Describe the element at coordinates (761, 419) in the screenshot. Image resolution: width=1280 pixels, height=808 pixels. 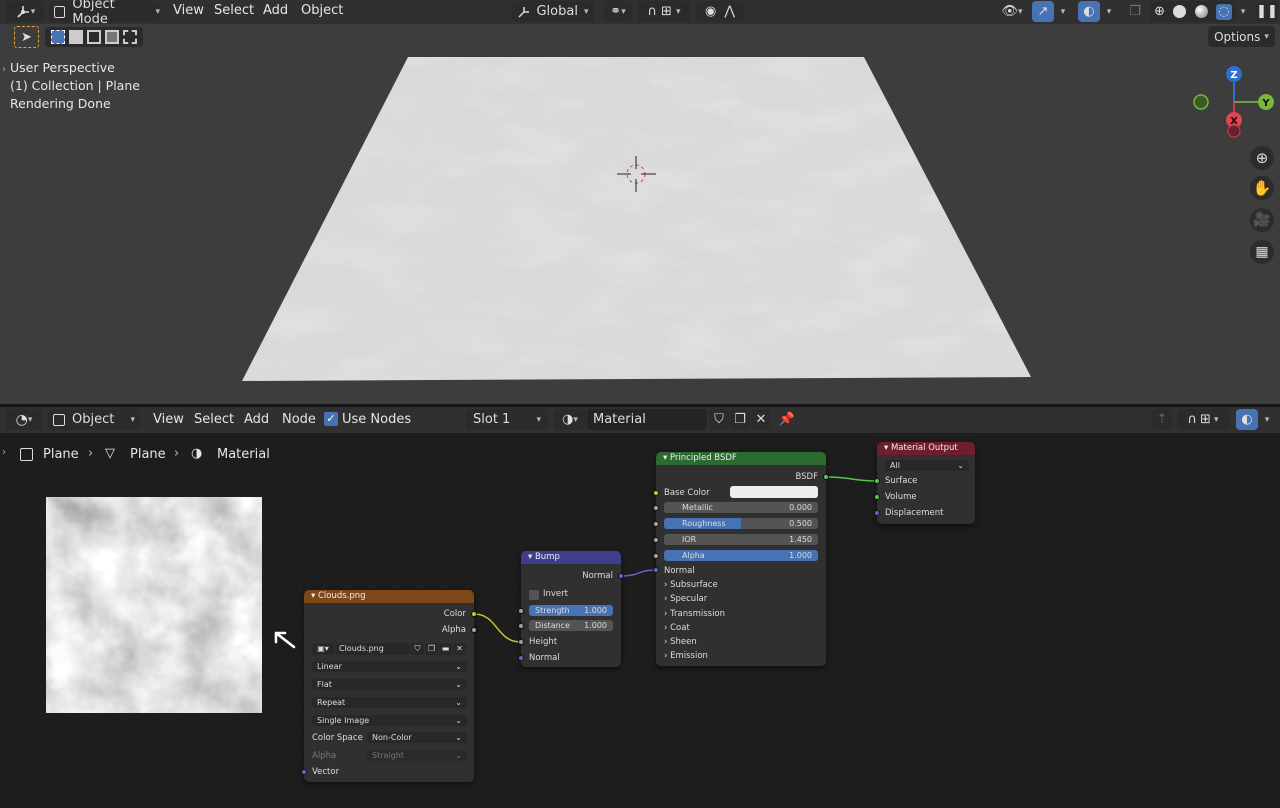
I see `unlink-material-button: ✕` at that location.